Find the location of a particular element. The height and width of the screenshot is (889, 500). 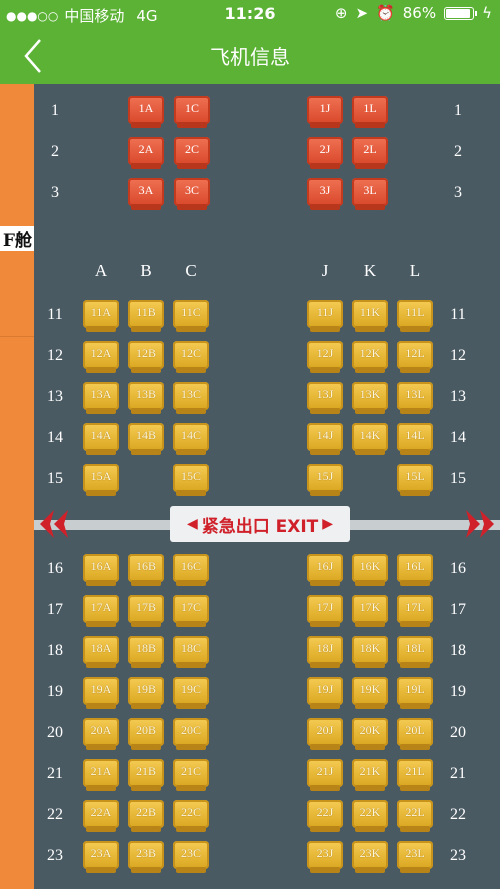

seat-23l: 23L is located at coordinates (415, 857).